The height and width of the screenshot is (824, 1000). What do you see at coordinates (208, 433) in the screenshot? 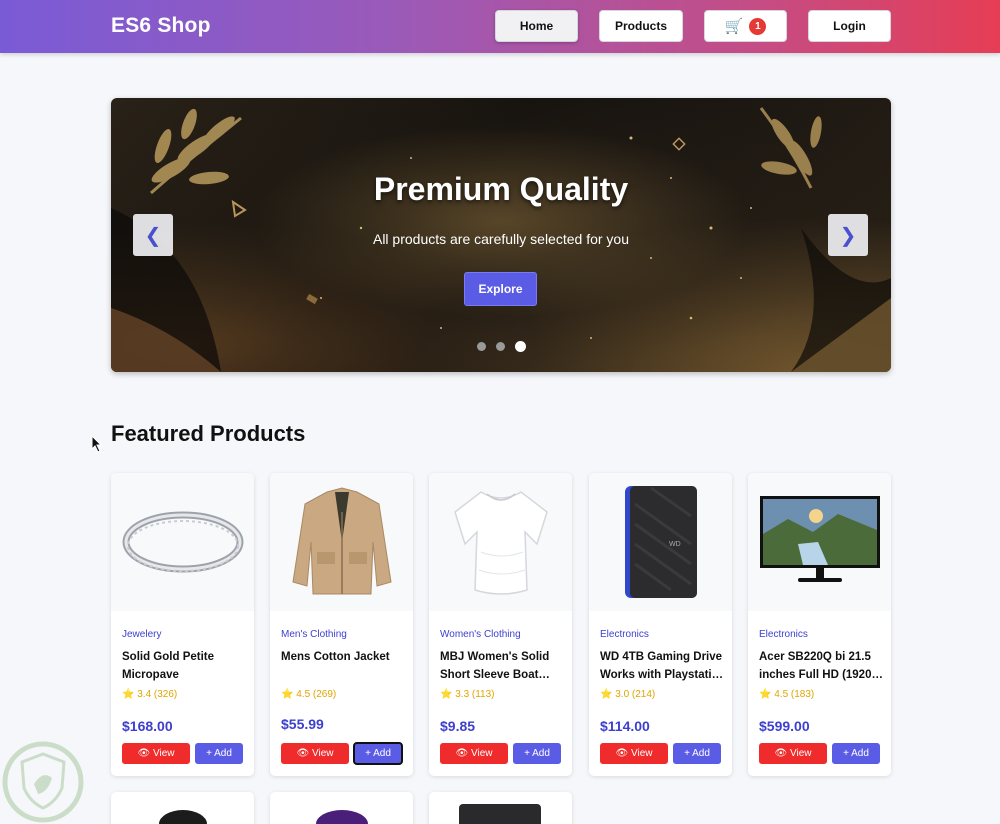
I see `featured-products-heading: Featured Products` at bounding box center [208, 433].